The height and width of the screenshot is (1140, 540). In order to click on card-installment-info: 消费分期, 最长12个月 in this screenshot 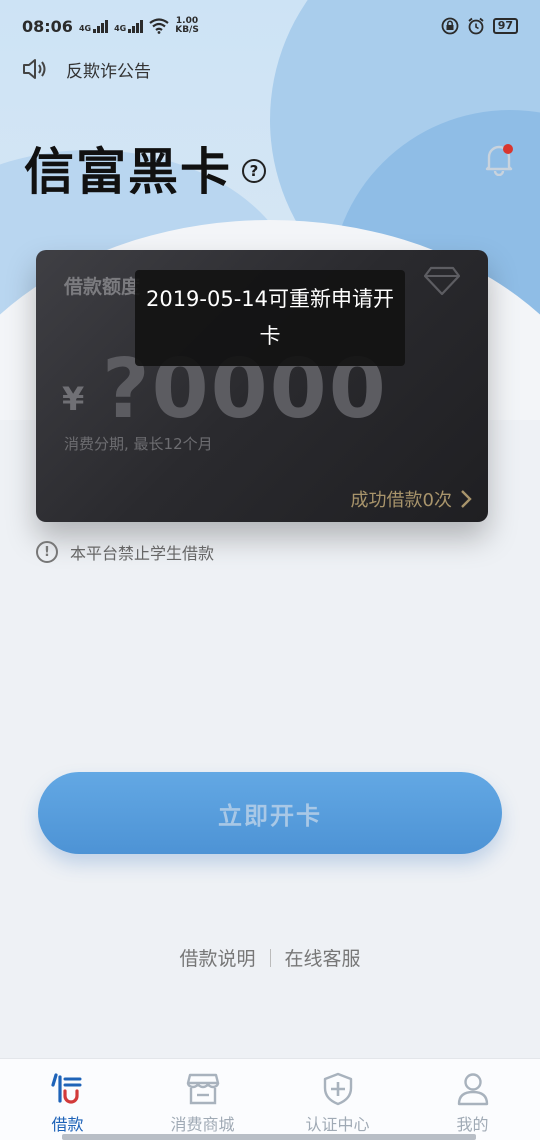, I will do `click(138, 444)`.